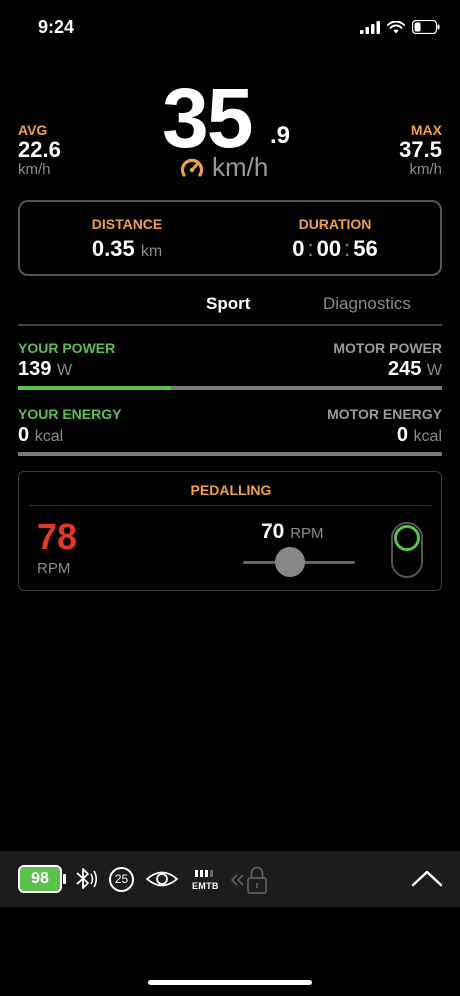 Image resolution: width=460 pixels, height=996 pixels. I want to click on home-indicator, so click(230, 982).